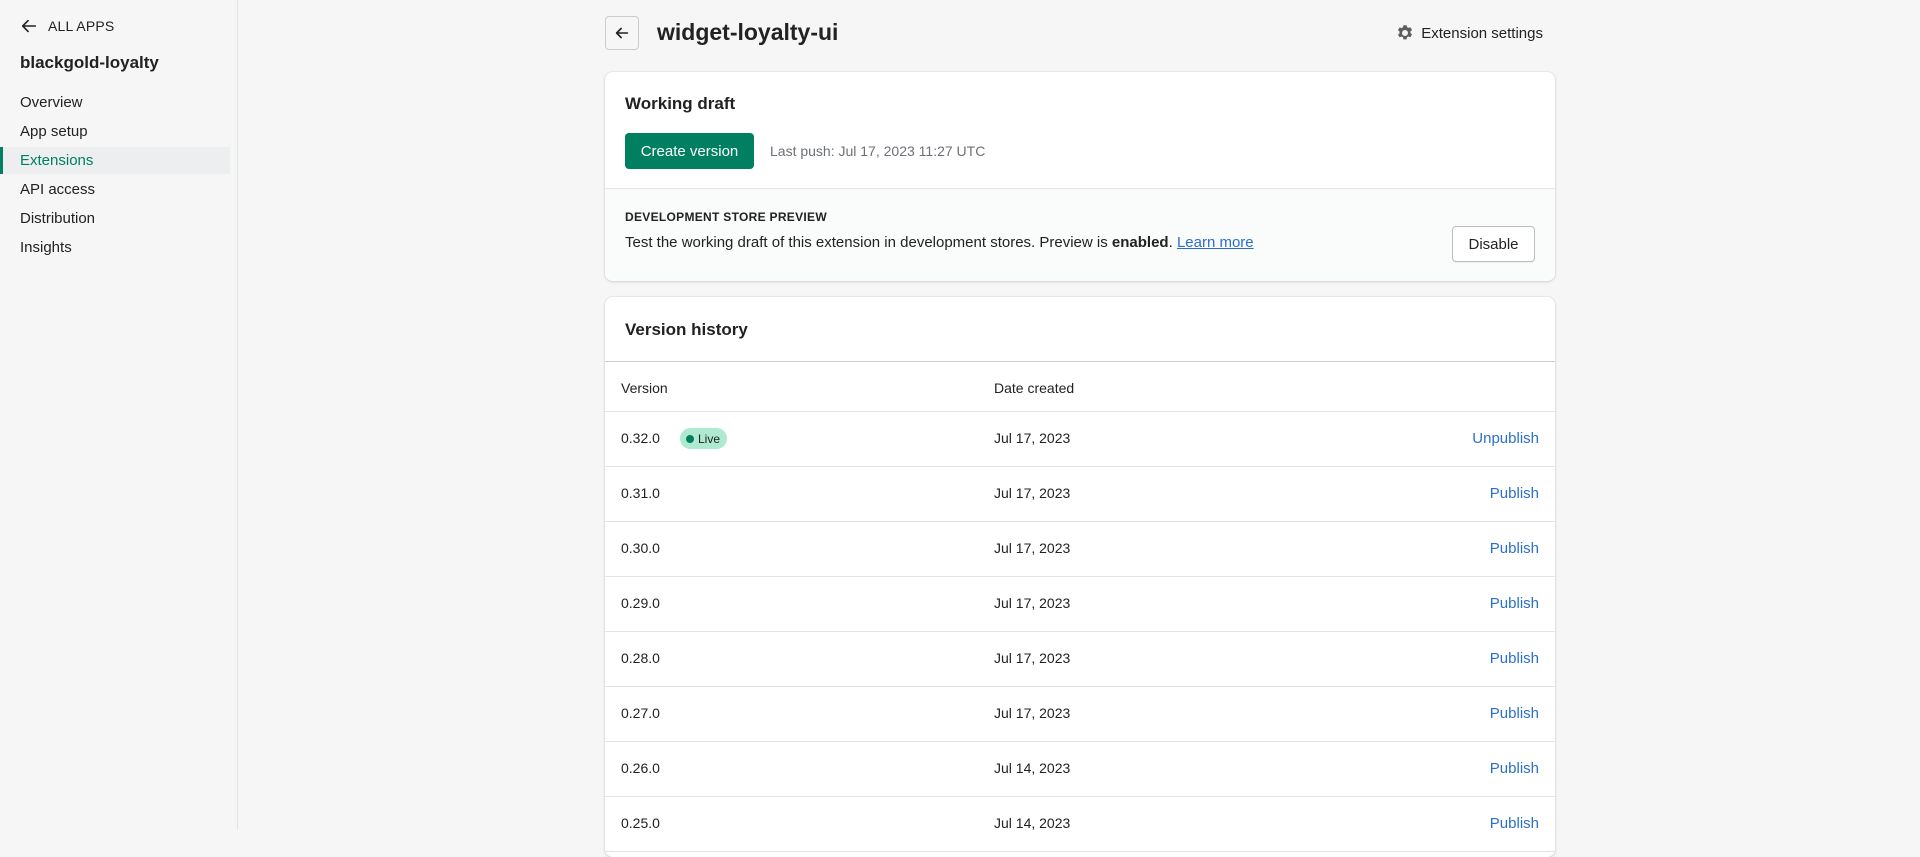  Describe the element at coordinates (115, 189) in the screenshot. I see `sidebar-item-api-access: API access` at that location.